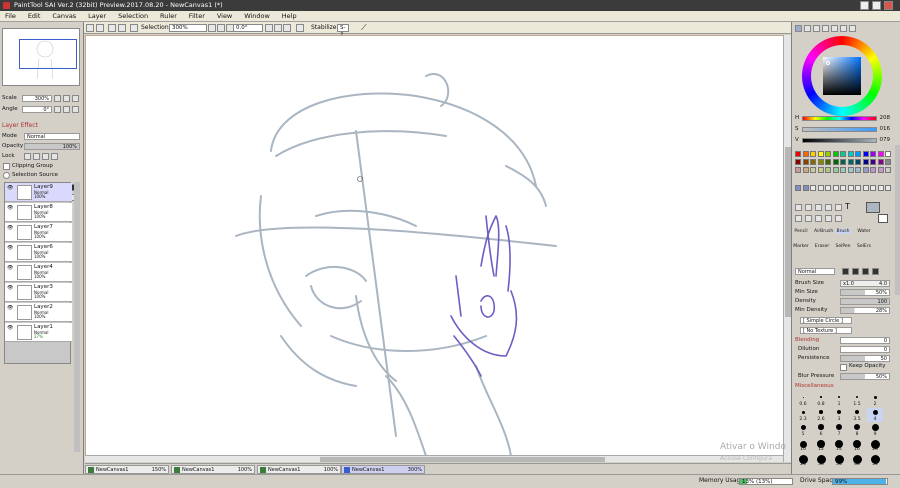 Image resolution: width=900 pixels, height=488 pixels. Describe the element at coordinates (808, 207) in the screenshot. I see `lasso-tool-icon` at that location.